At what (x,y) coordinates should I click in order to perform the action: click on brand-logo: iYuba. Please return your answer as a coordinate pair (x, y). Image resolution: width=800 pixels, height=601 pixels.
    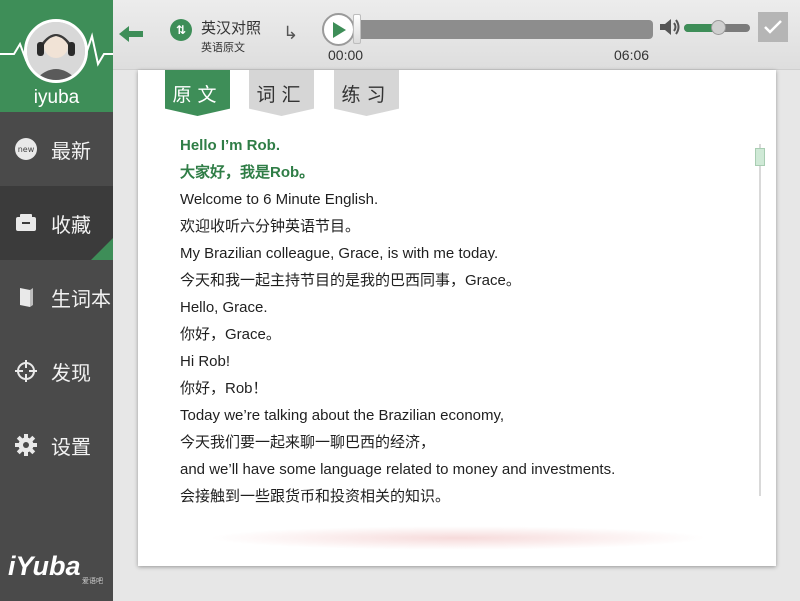
    Looking at the image, I should click on (44, 566).